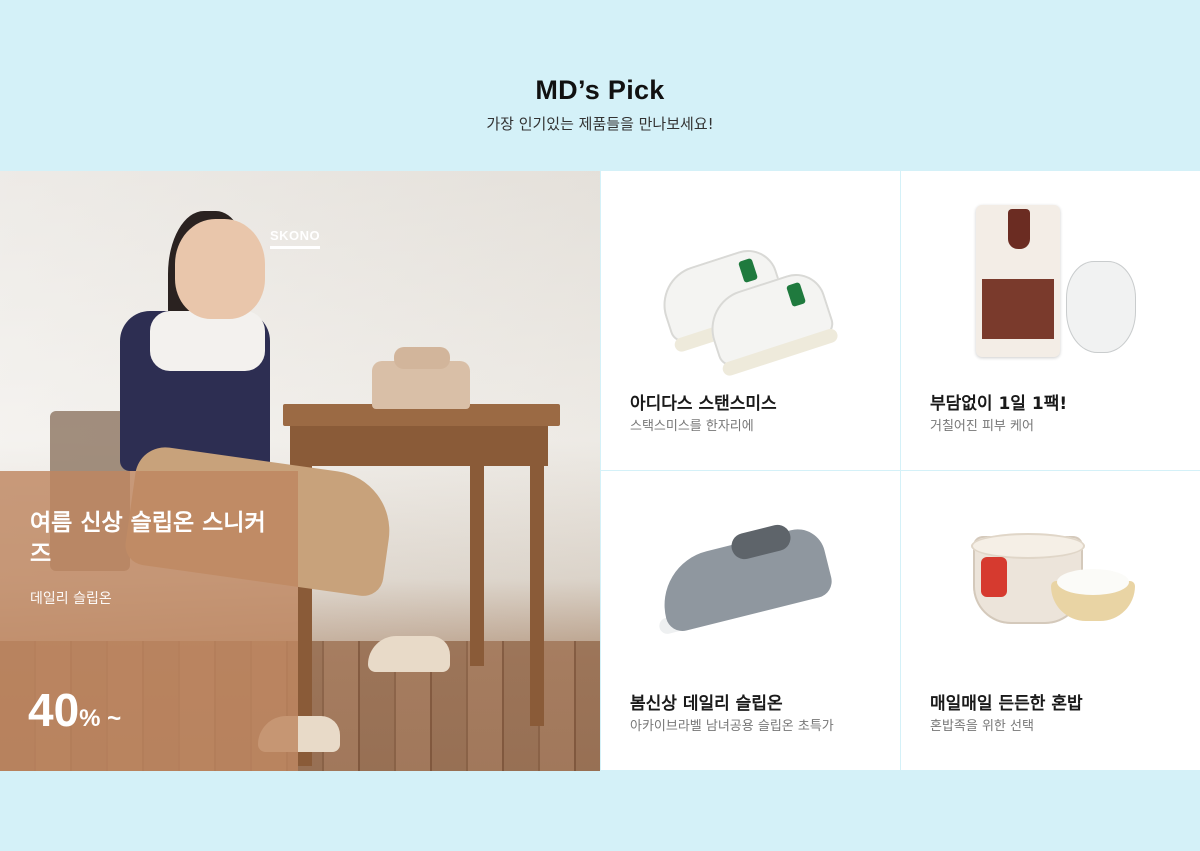  I want to click on product-card-slip-on: 봄신상 데일리 슬립온 아카이브라벨 남녀공용 슬립온 초특가, so click(750, 620).